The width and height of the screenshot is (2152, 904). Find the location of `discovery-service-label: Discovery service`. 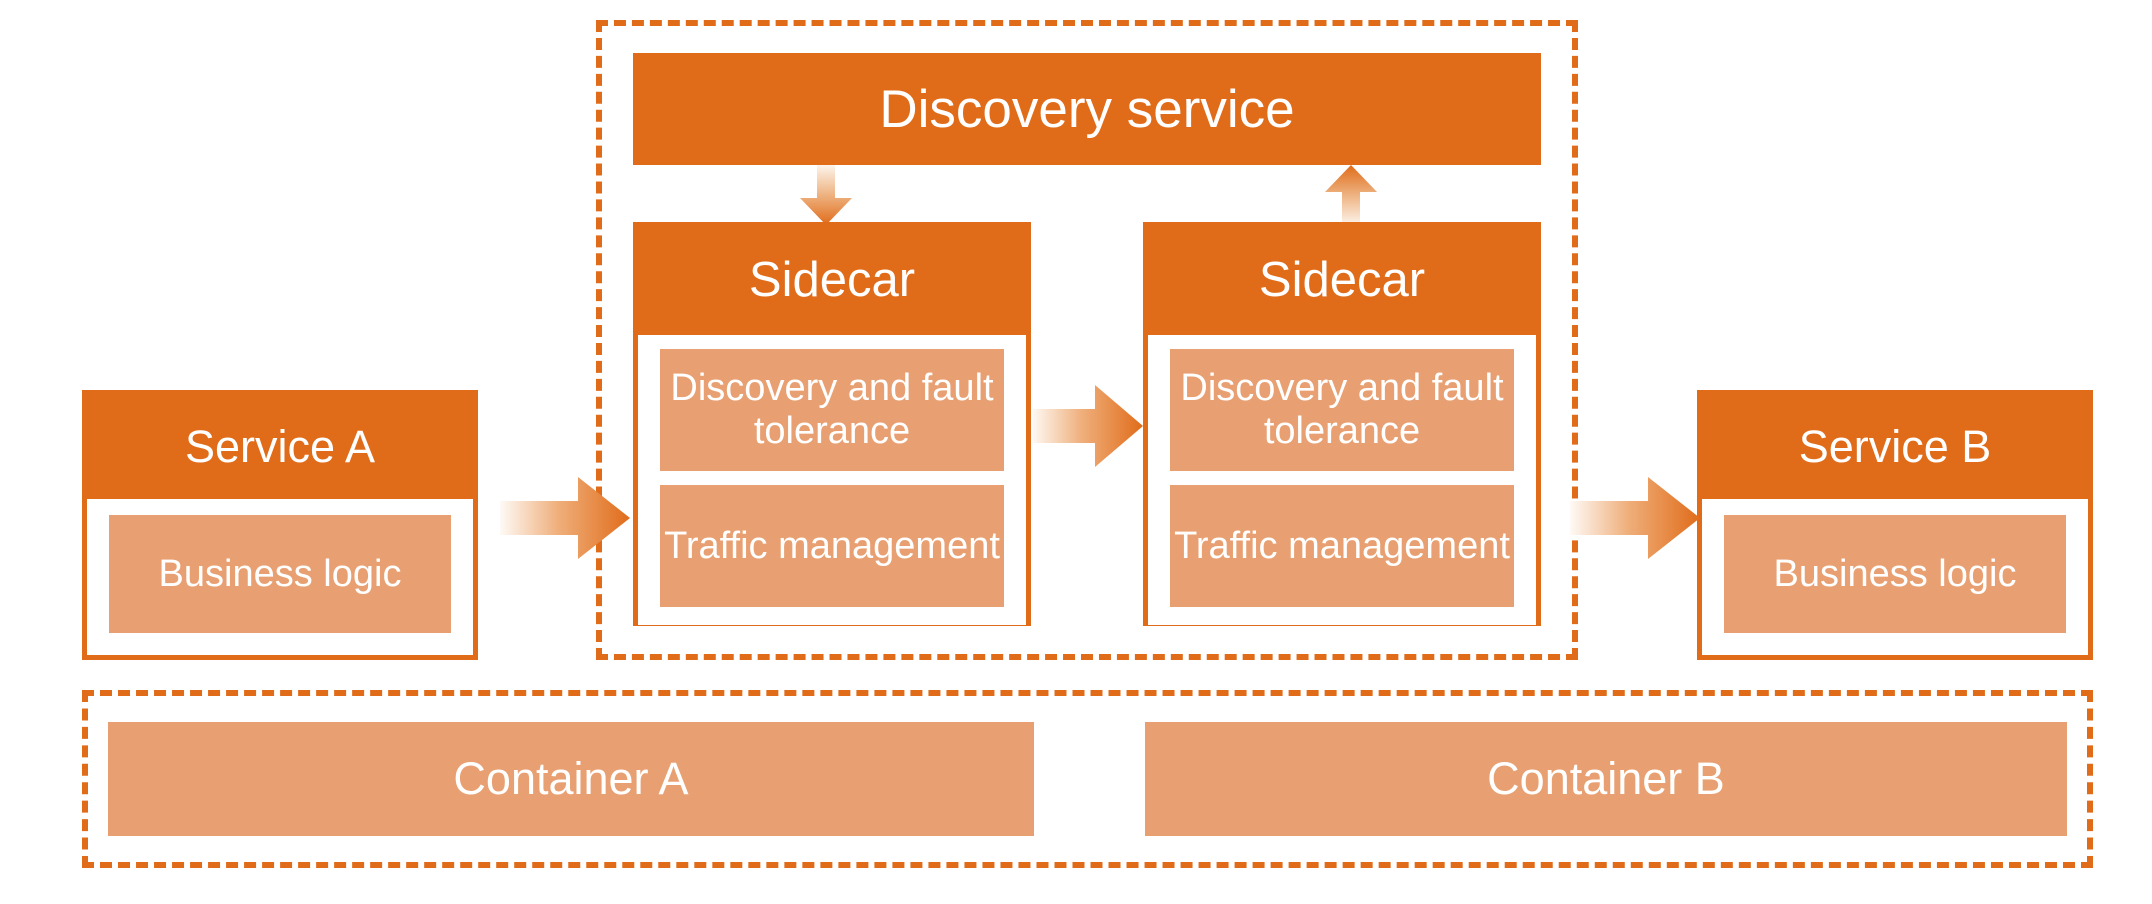

discovery-service-label: Discovery service is located at coordinates (1087, 109).